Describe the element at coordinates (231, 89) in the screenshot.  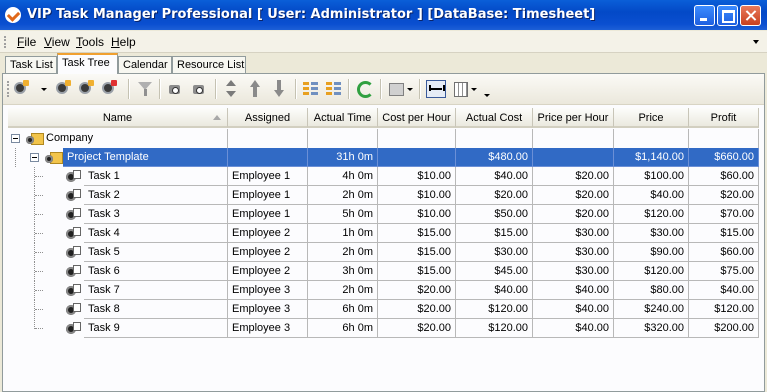
I see `move-up-down-icon` at that location.